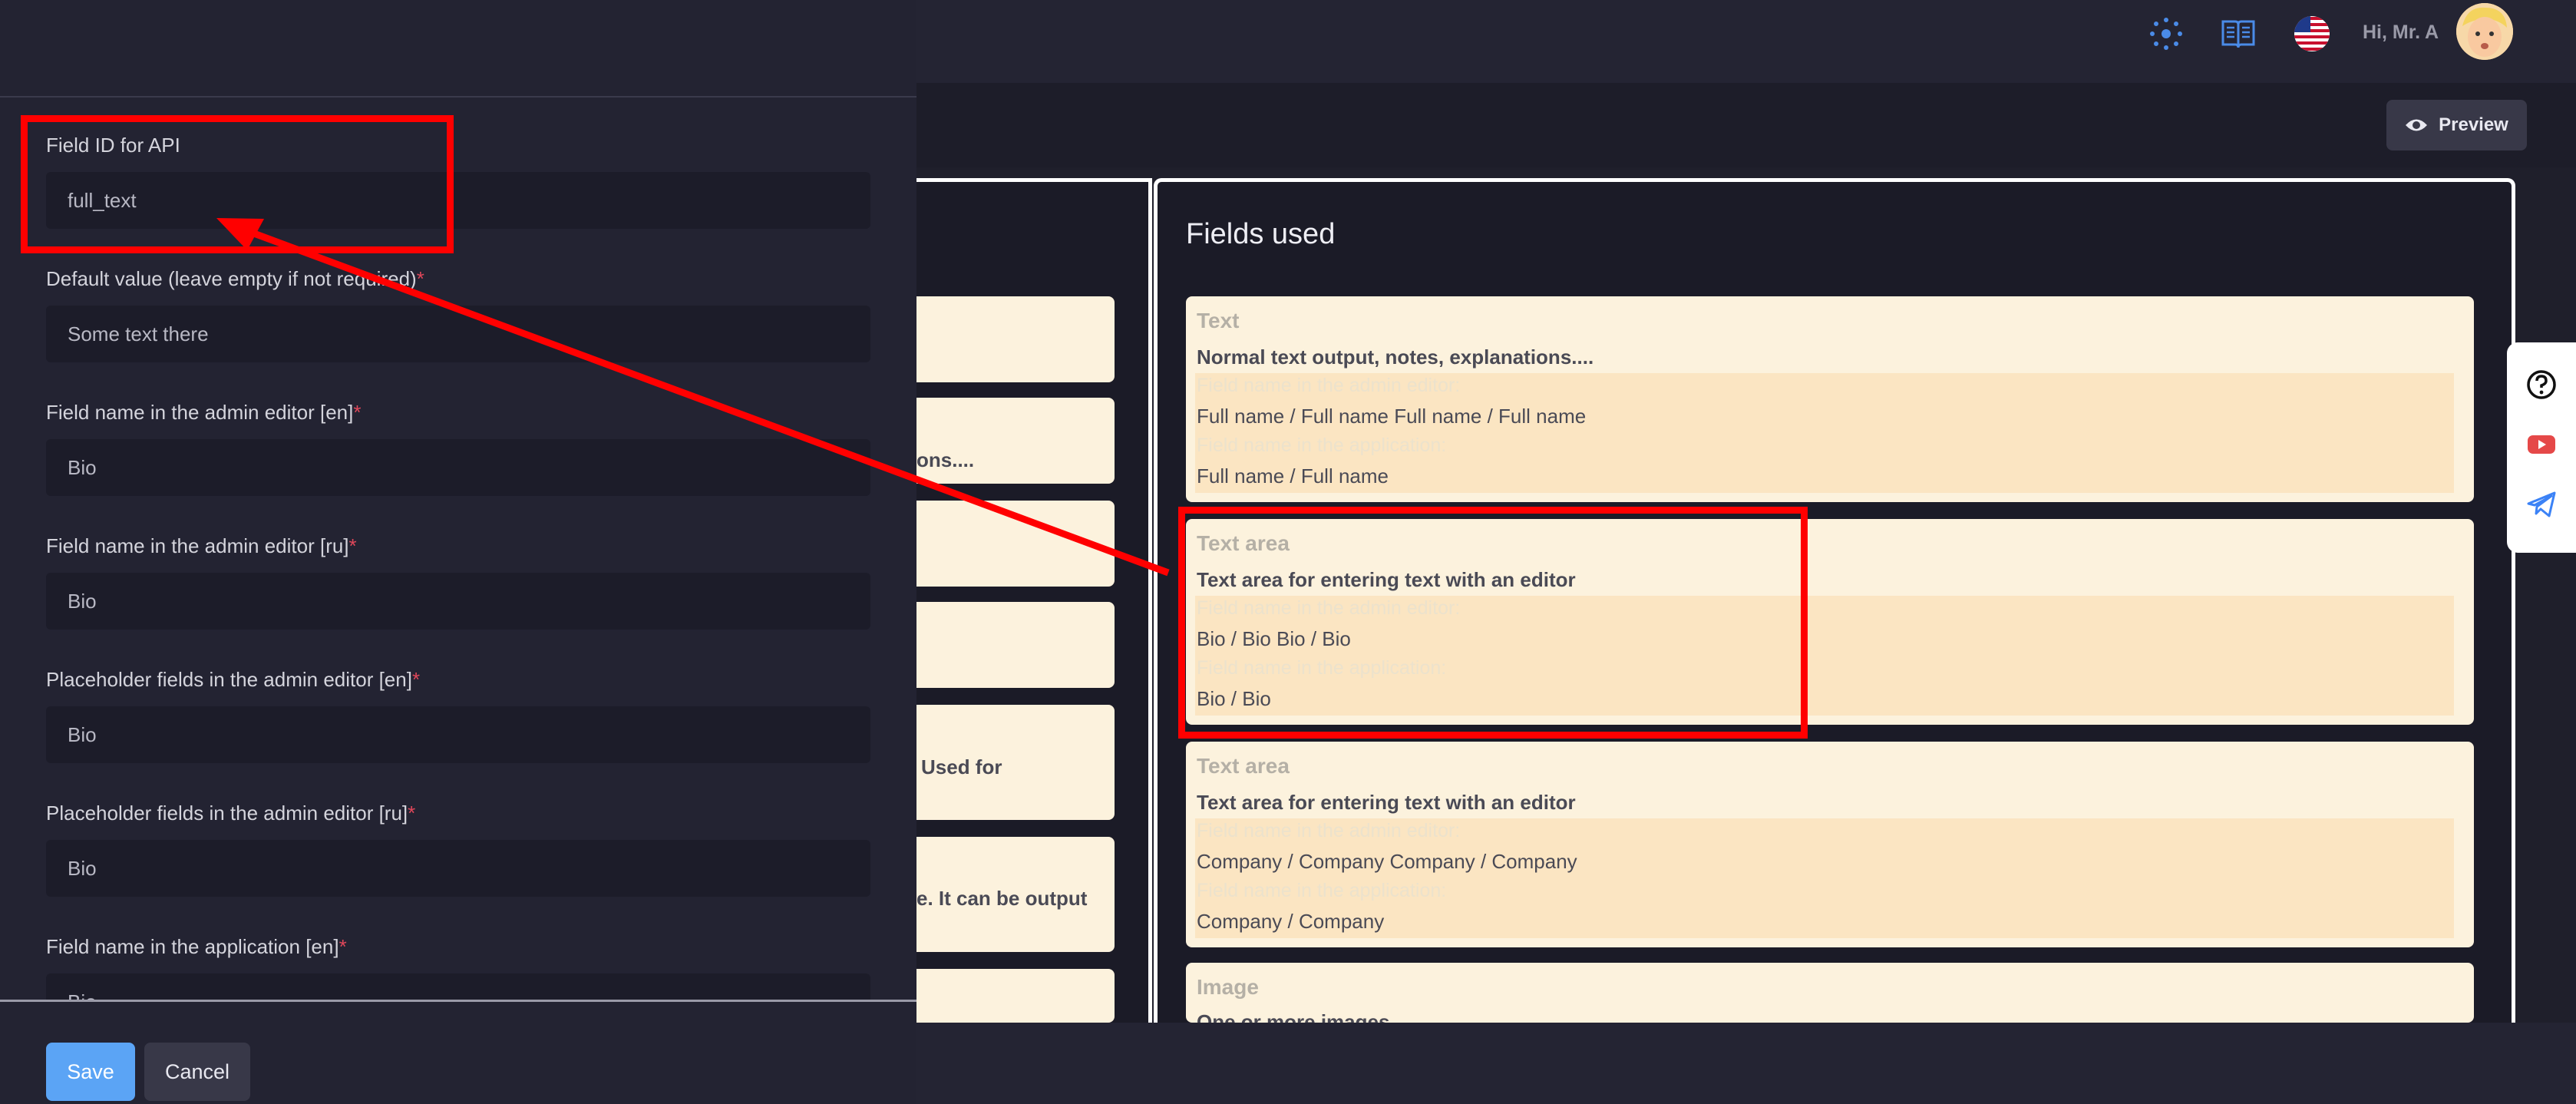 Image resolution: width=2576 pixels, height=1104 pixels. Describe the element at coordinates (1493, 623) in the screenshot. I see `annotation-box-text-area-card` at that location.